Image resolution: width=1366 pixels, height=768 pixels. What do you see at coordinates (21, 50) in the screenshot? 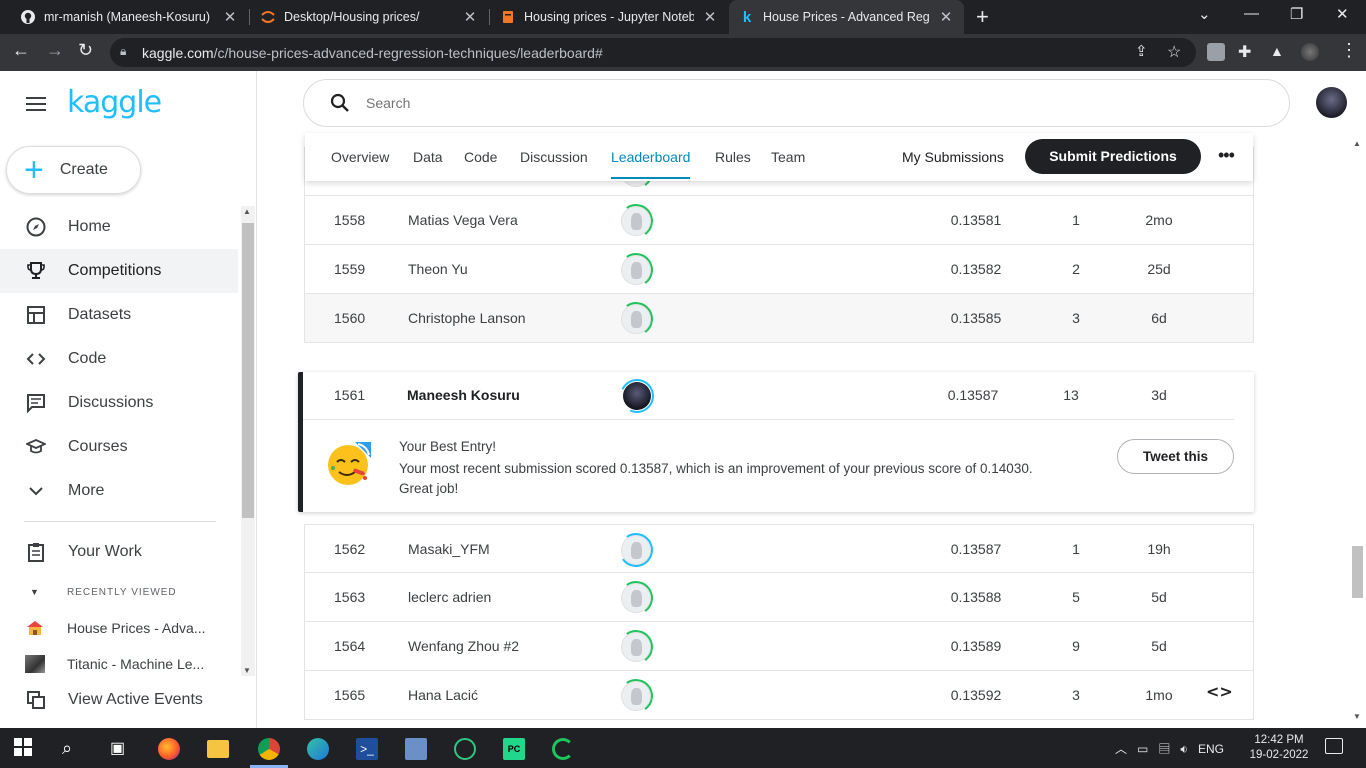
I see `back-icon: ←` at bounding box center [21, 50].